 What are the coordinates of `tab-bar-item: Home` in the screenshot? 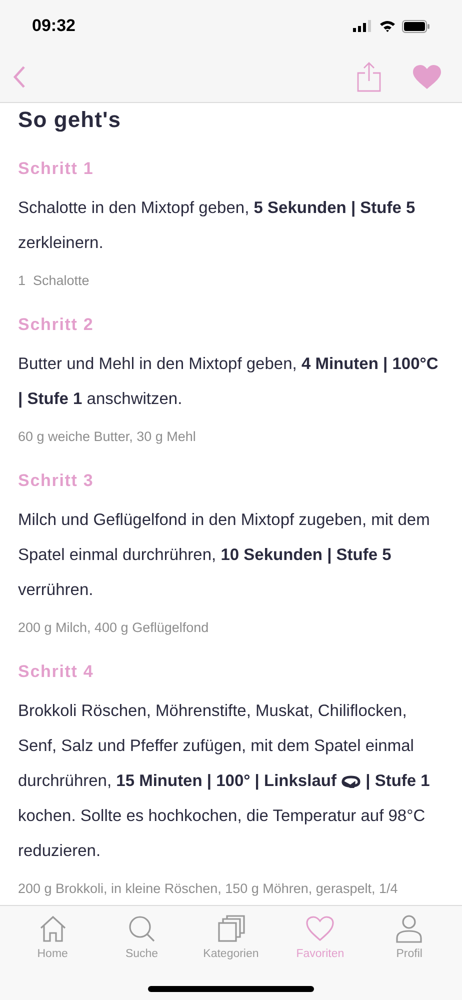 It's located at (52, 939).